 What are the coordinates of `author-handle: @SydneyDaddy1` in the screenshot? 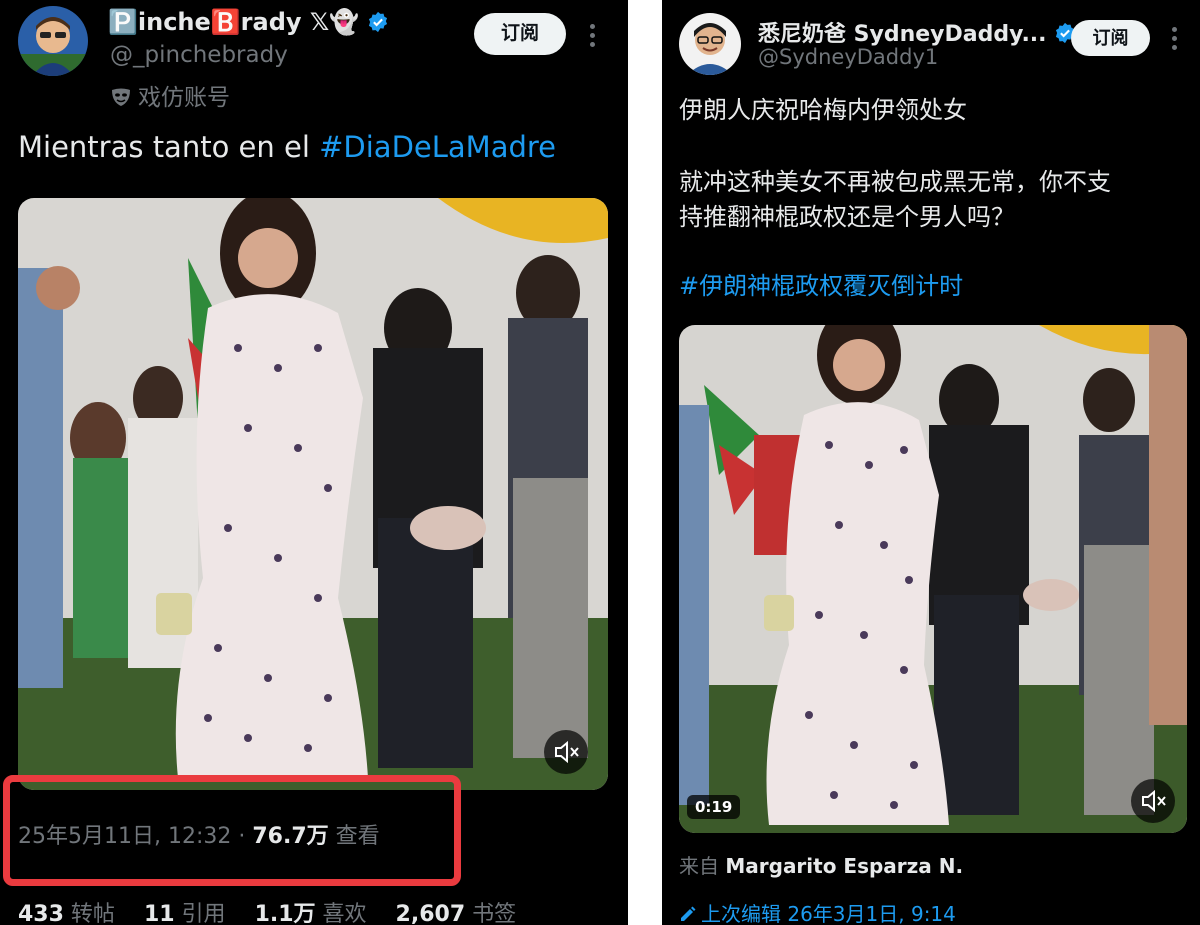 It's located at (848, 57).